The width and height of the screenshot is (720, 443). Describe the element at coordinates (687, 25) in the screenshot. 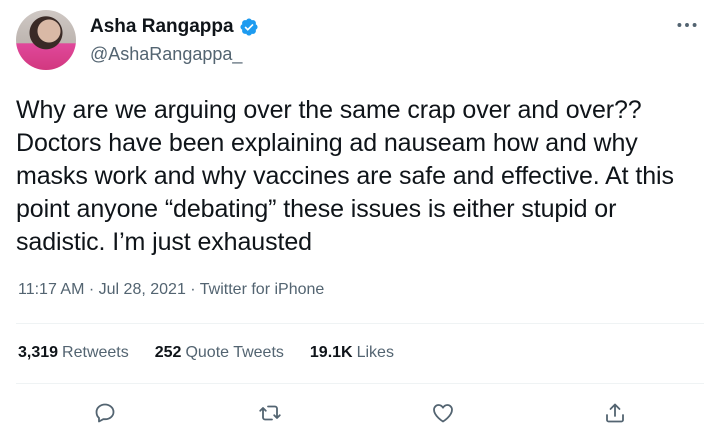

I see `more-icon` at that location.